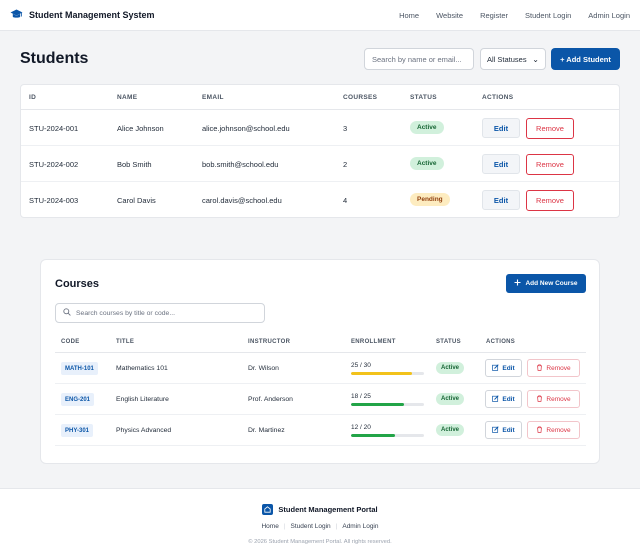  What do you see at coordinates (142, 368) in the screenshot?
I see `course-title: Mathematics 101` at bounding box center [142, 368].